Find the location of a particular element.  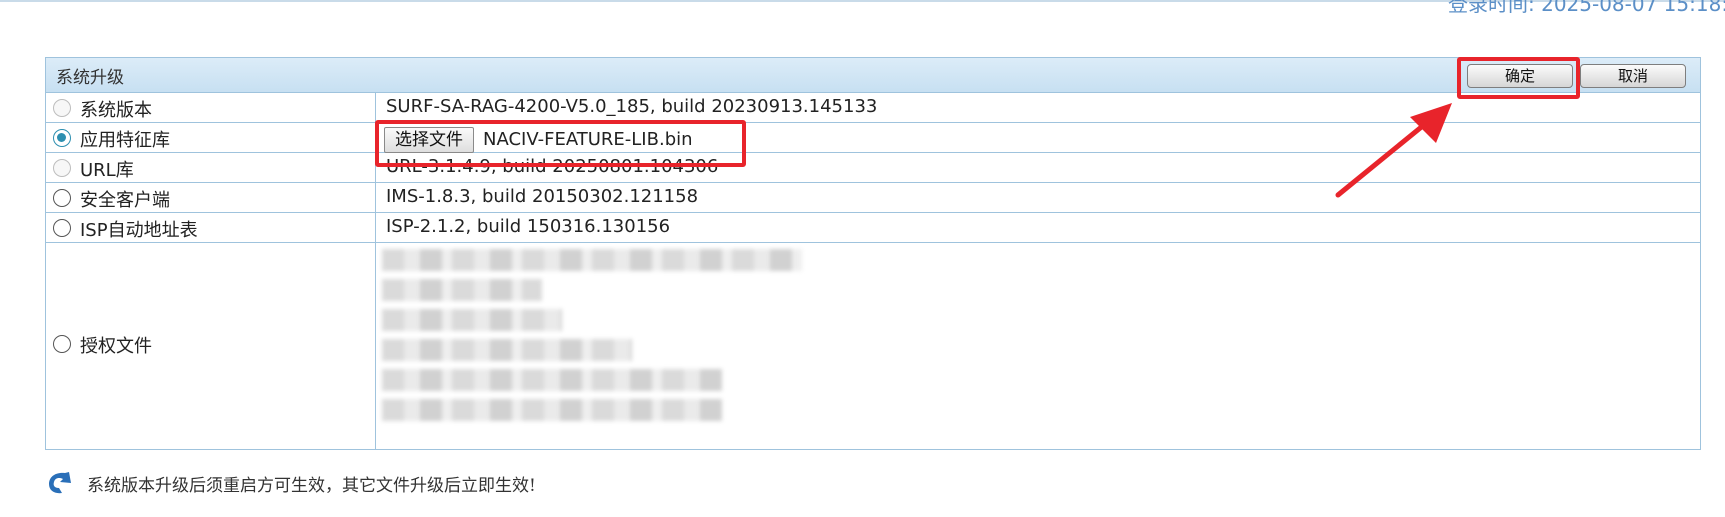

upgrade-note: 系统版本升级后须重启方可生效，其它文件升级后立即生效! is located at coordinates (290, 483).